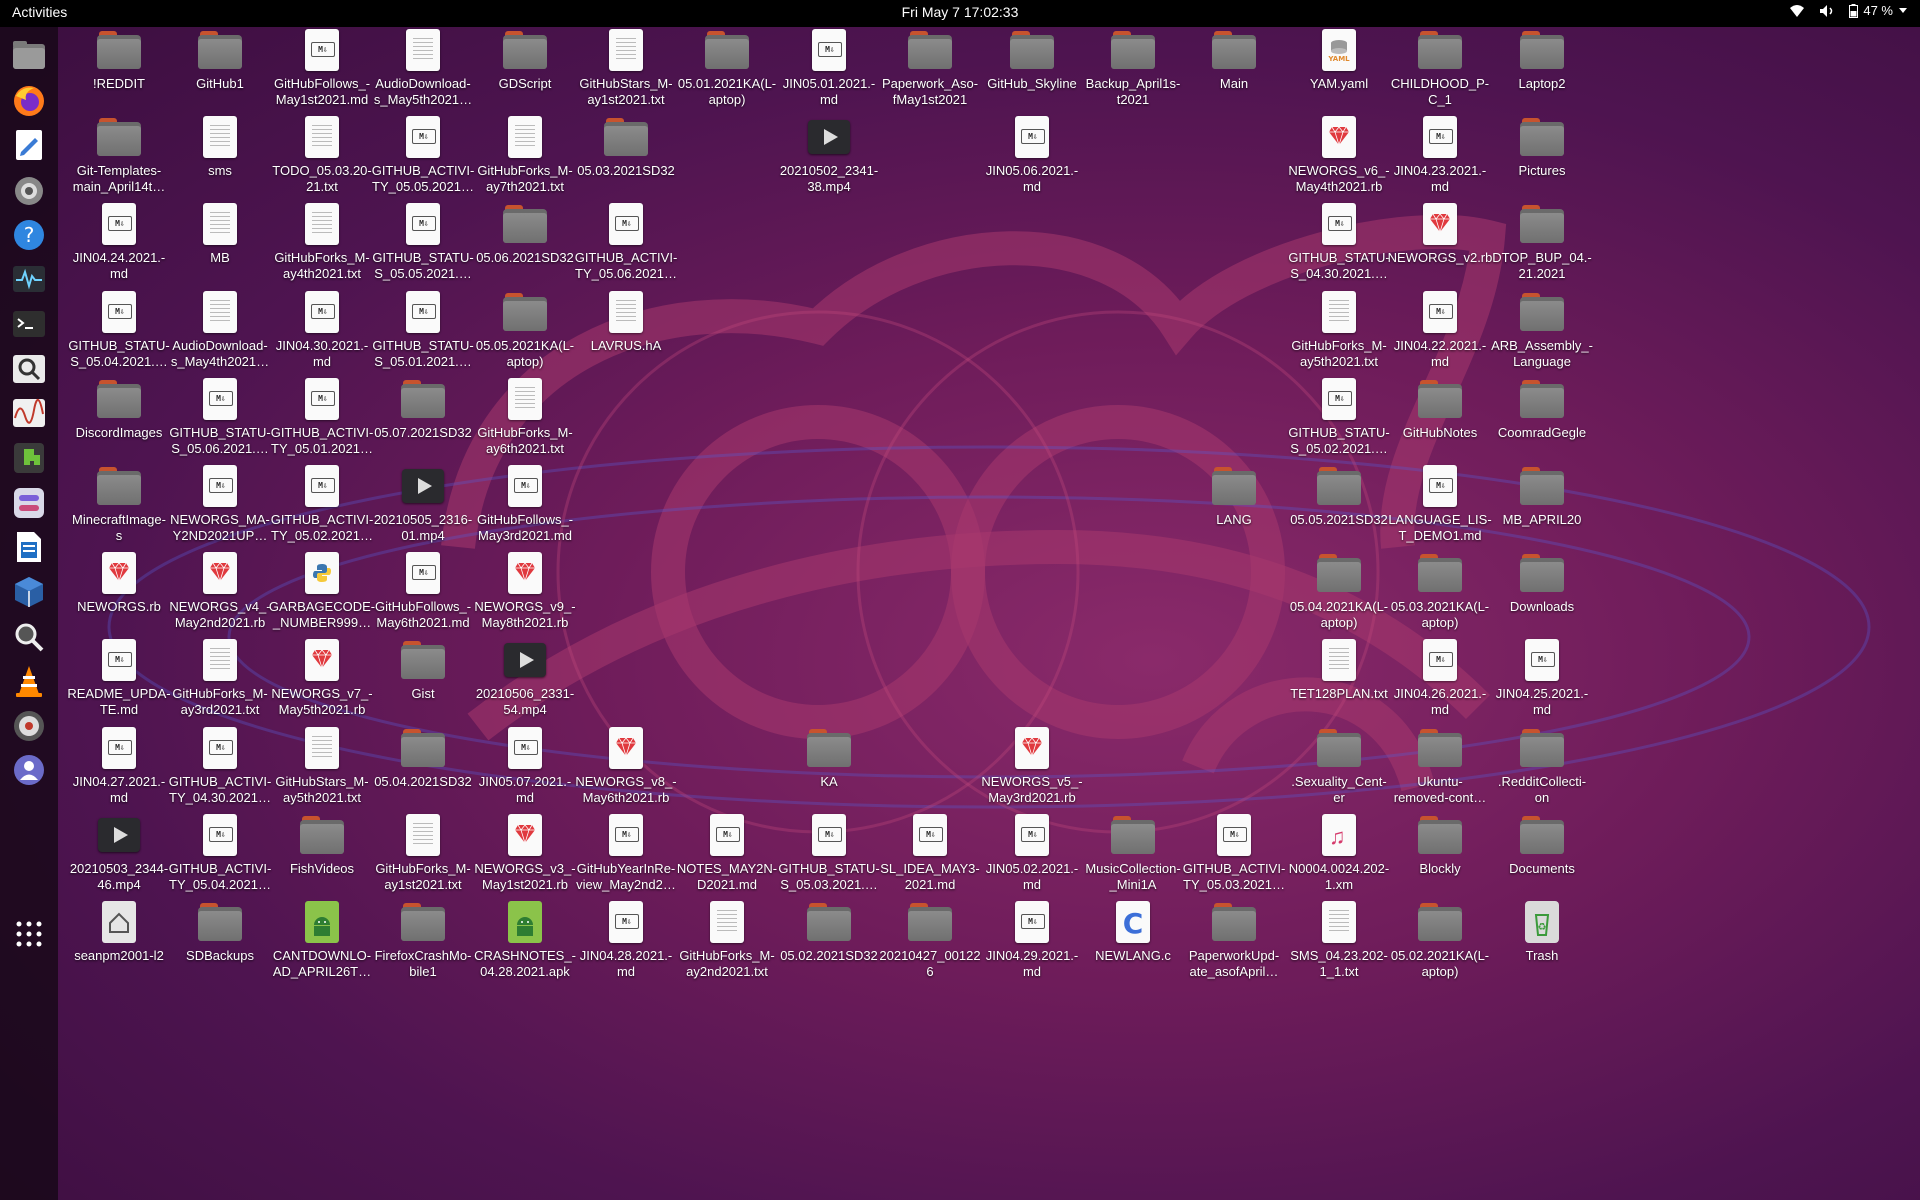  What do you see at coordinates (1542, 330) in the screenshot?
I see `desktop-item: ARB_Assembly_- Language` at bounding box center [1542, 330].